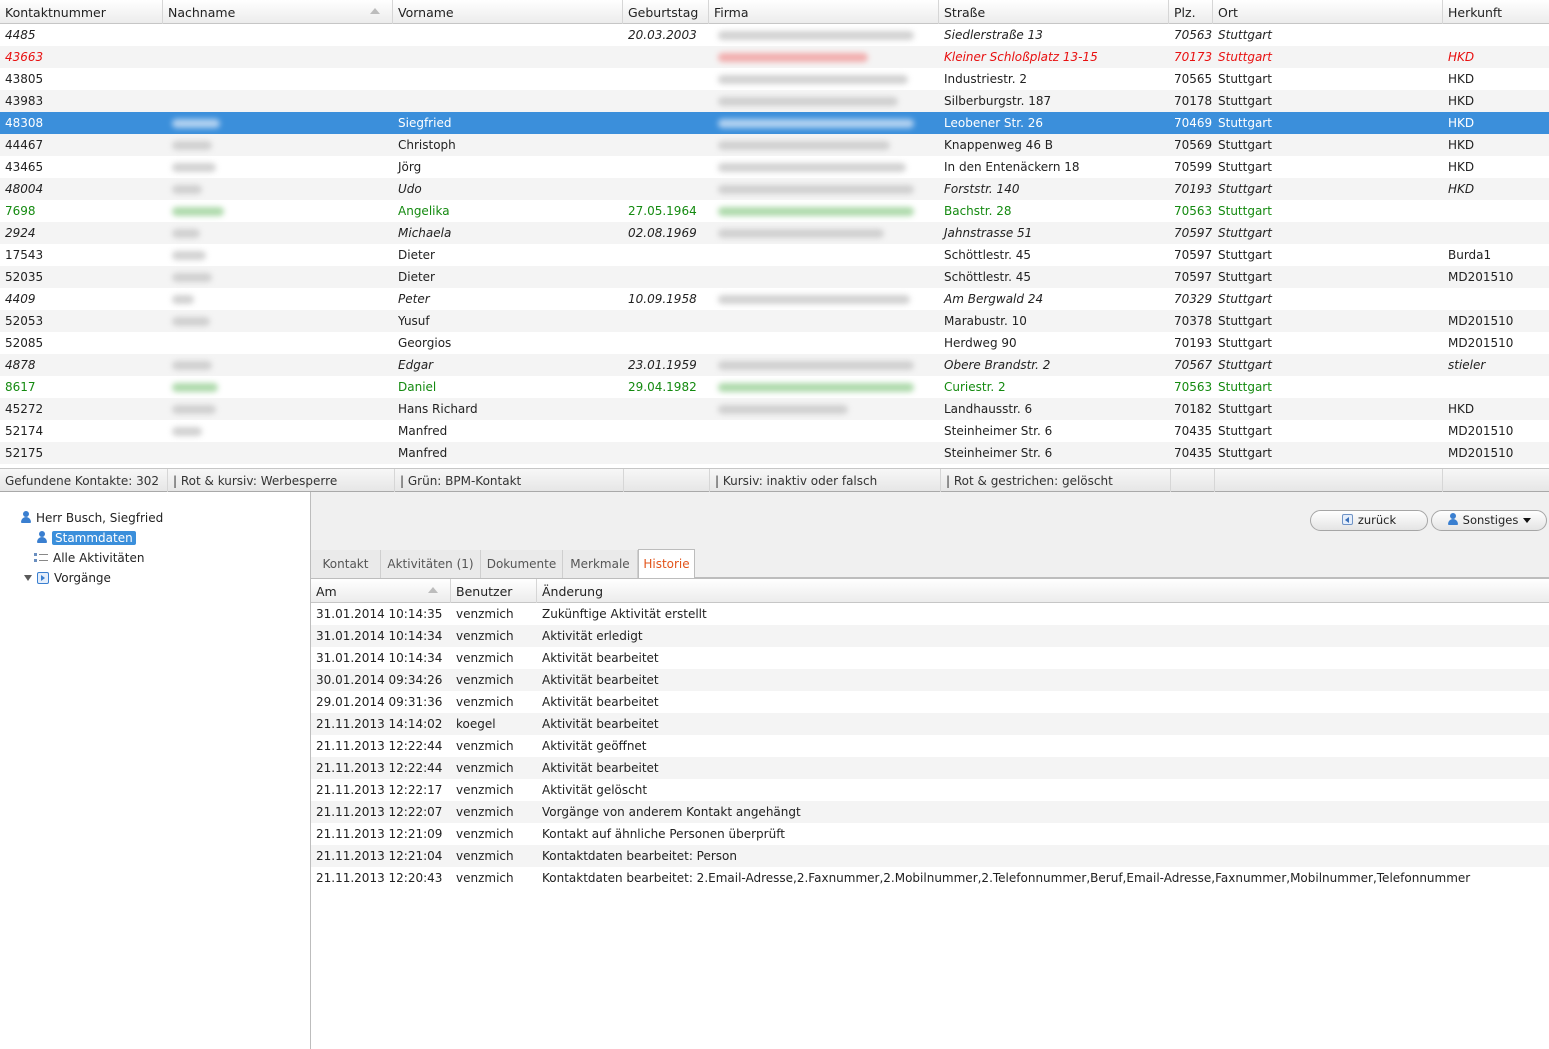  Describe the element at coordinates (494, 591) in the screenshot. I see `col-benutzer: Benutzer` at that location.